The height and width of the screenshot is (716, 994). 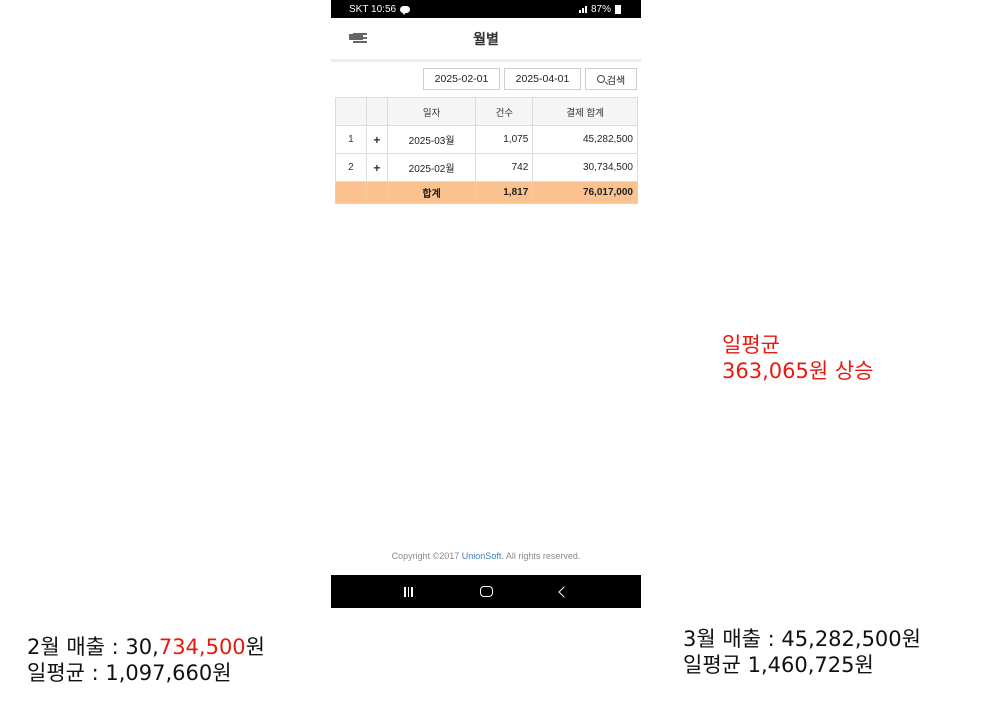 What do you see at coordinates (351, 167) in the screenshot?
I see `row-number: 2` at bounding box center [351, 167].